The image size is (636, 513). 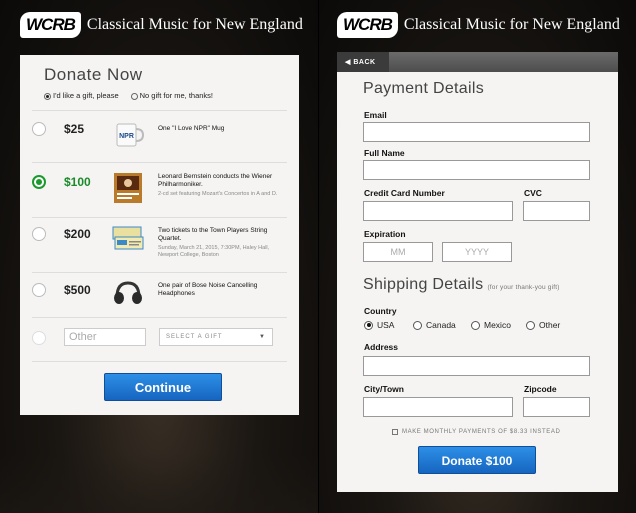 What do you see at coordinates (384, 389) in the screenshot?
I see `city-label: City/Town` at bounding box center [384, 389].